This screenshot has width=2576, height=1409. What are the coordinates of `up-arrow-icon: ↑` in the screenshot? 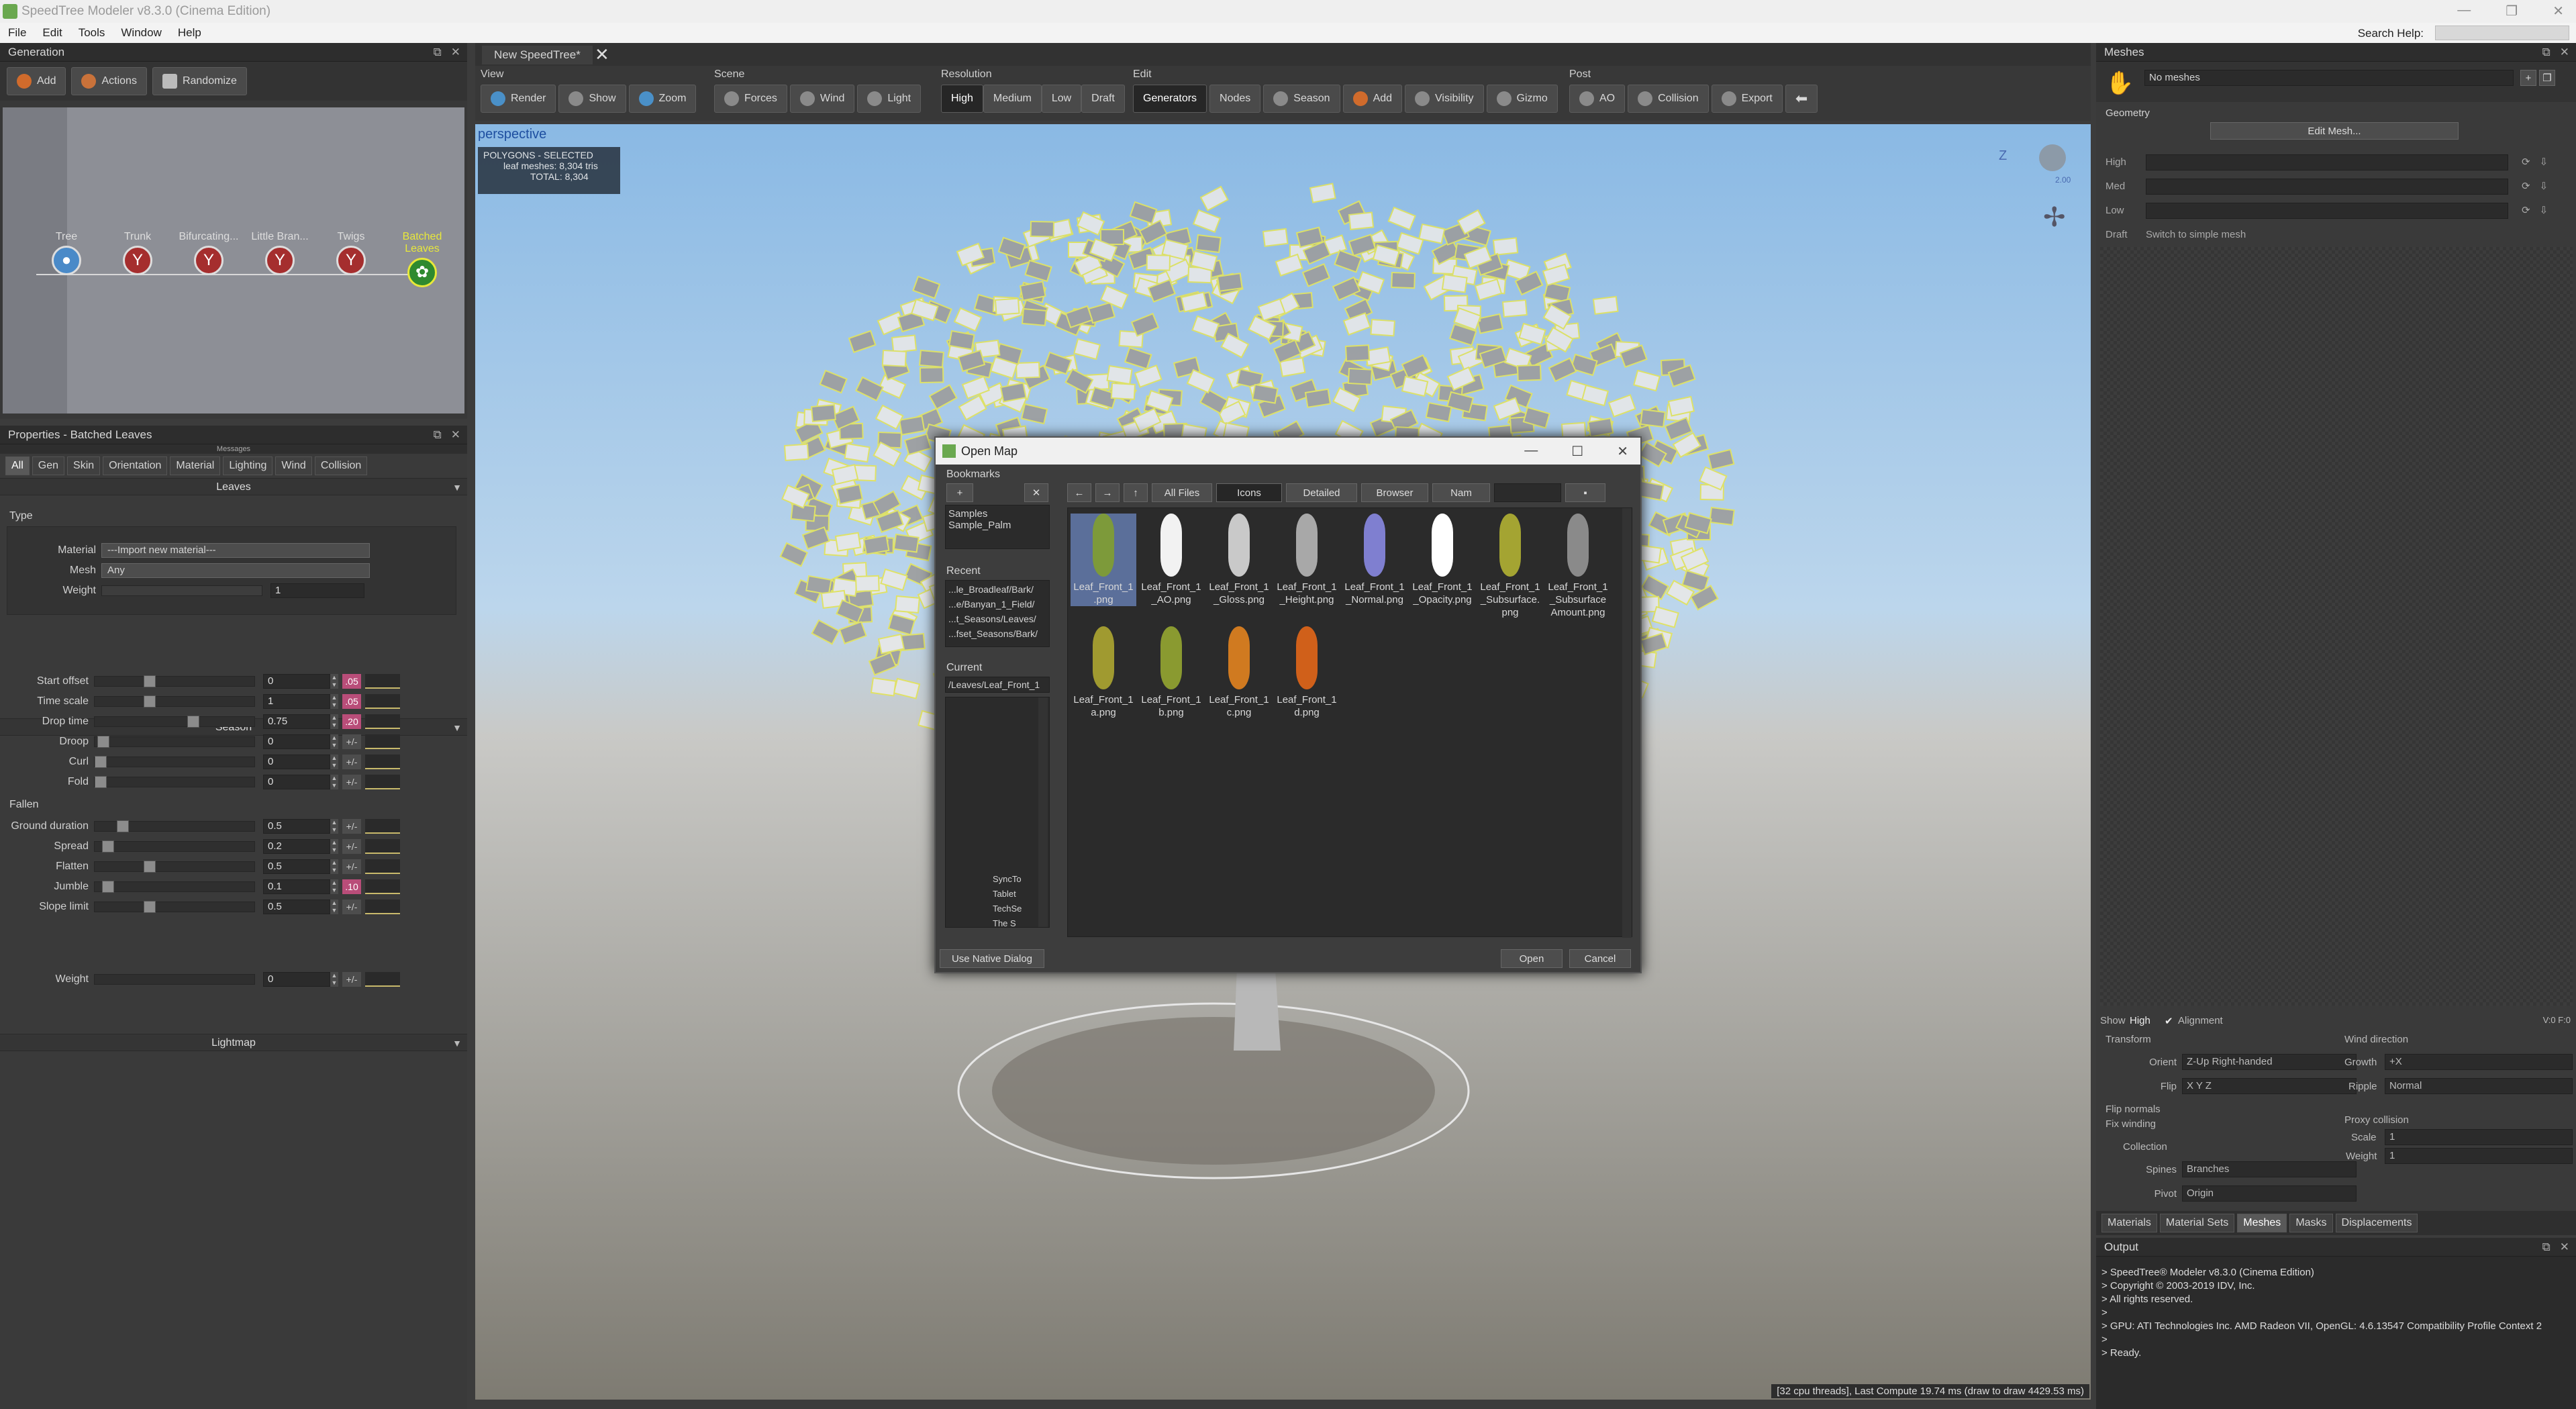 It's located at (1136, 493).